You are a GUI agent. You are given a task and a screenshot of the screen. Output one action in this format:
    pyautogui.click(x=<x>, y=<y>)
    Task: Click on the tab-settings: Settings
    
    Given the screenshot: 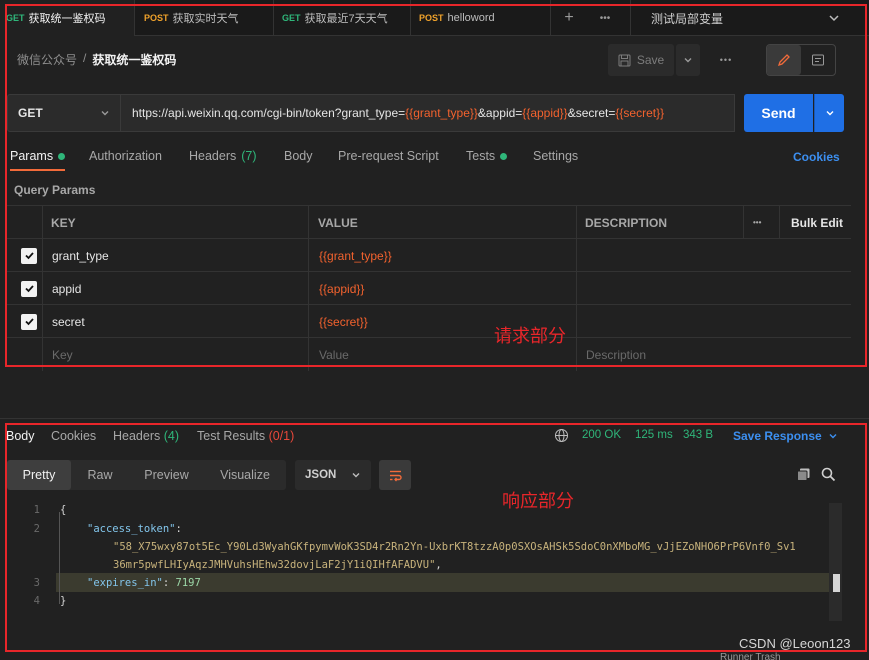 What is the action you would take?
    pyautogui.click(x=555, y=156)
    